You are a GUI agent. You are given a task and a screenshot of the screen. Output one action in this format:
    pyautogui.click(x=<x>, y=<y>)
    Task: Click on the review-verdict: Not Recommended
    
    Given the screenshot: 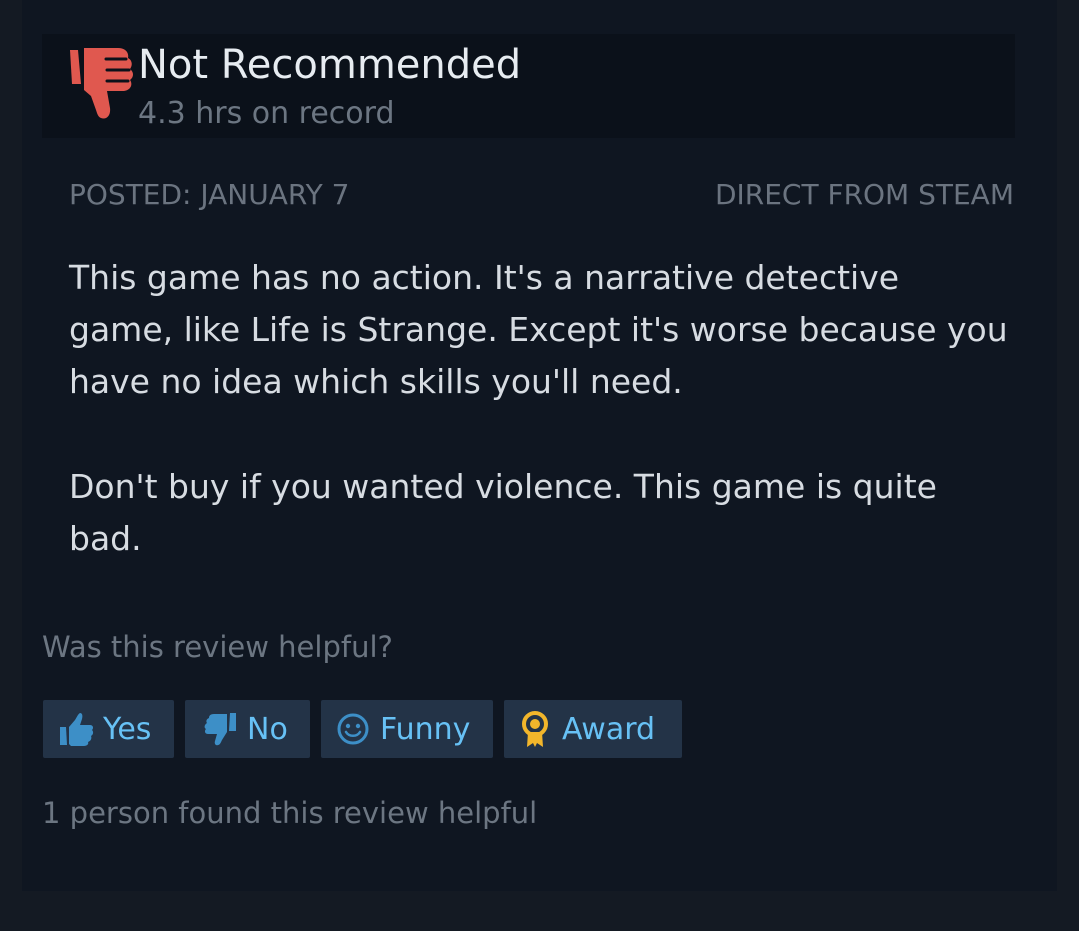 What is the action you would take?
    pyautogui.click(x=330, y=65)
    